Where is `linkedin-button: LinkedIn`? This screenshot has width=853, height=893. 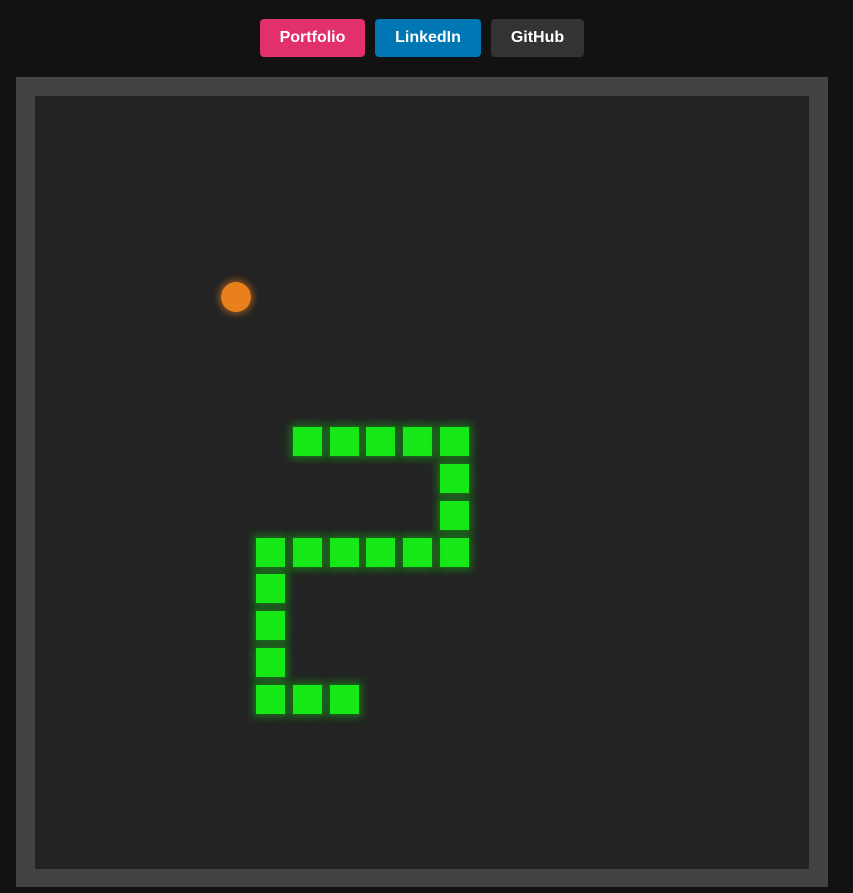
linkedin-button: LinkedIn is located at coordinates (428, 38).